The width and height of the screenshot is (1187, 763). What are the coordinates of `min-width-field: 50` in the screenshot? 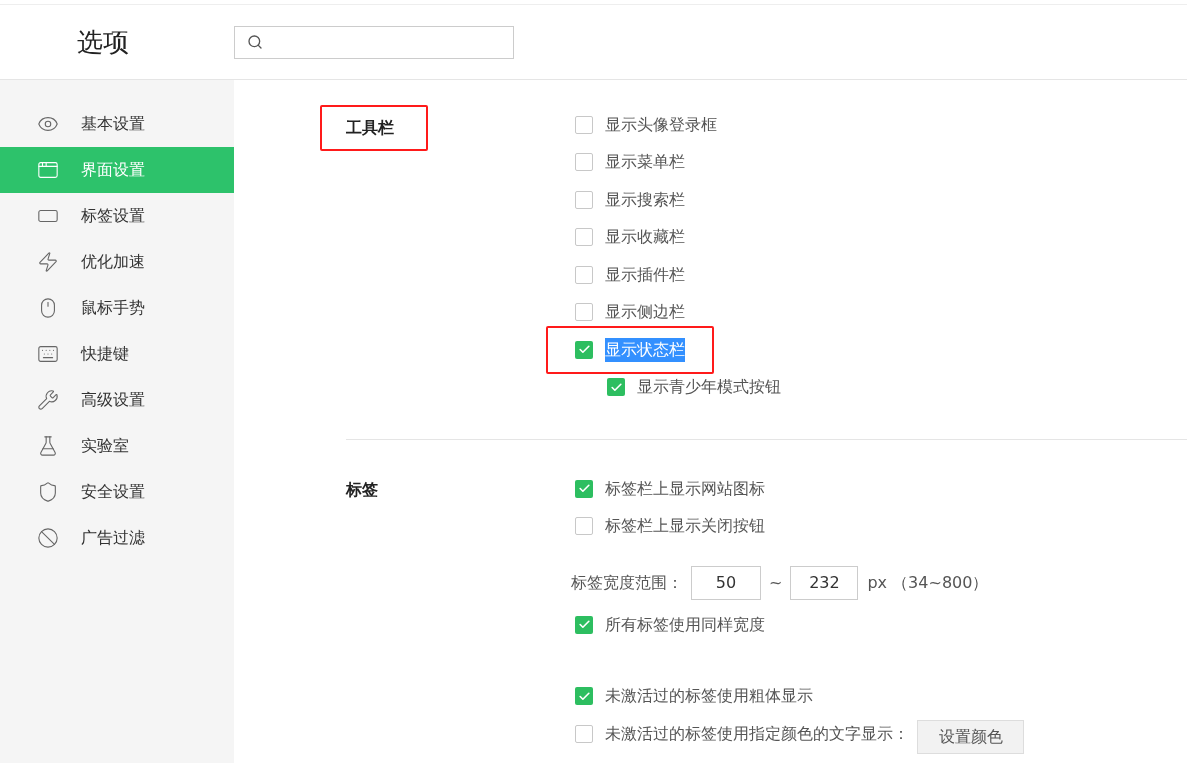 It's located at (726, 583).